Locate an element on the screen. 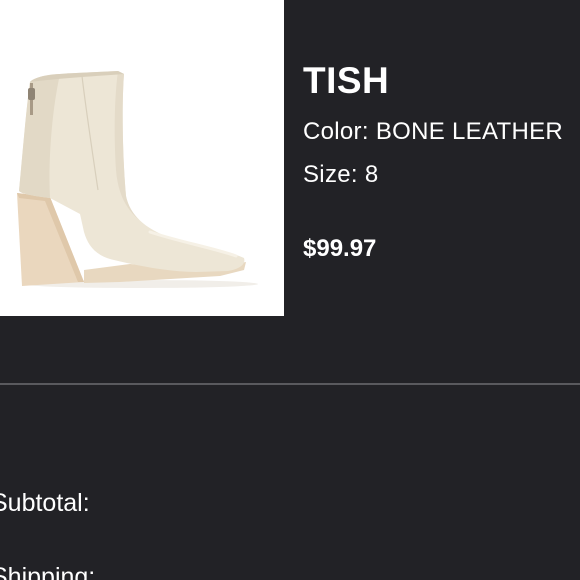 The height and width of the screenshot is (580, 580). shipping-label: Shipping: is located at coordinates (48, 571).